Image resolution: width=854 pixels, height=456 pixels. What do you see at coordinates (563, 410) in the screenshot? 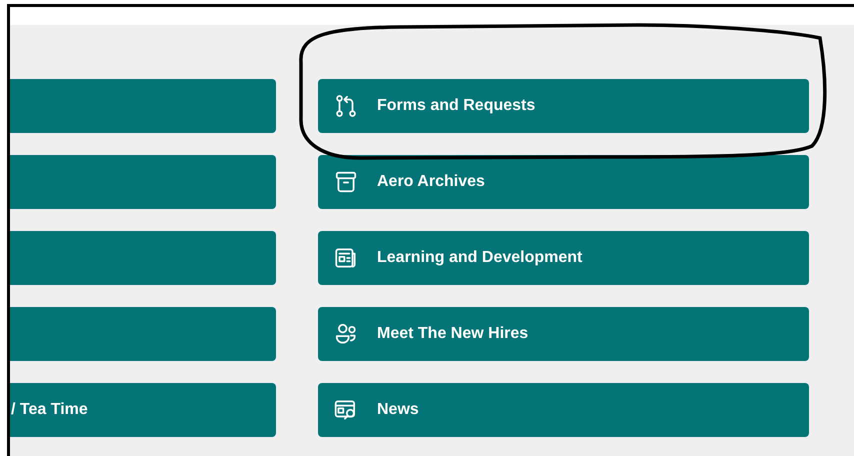
I see `nav-tile: News` at bounding box center [563, 410].